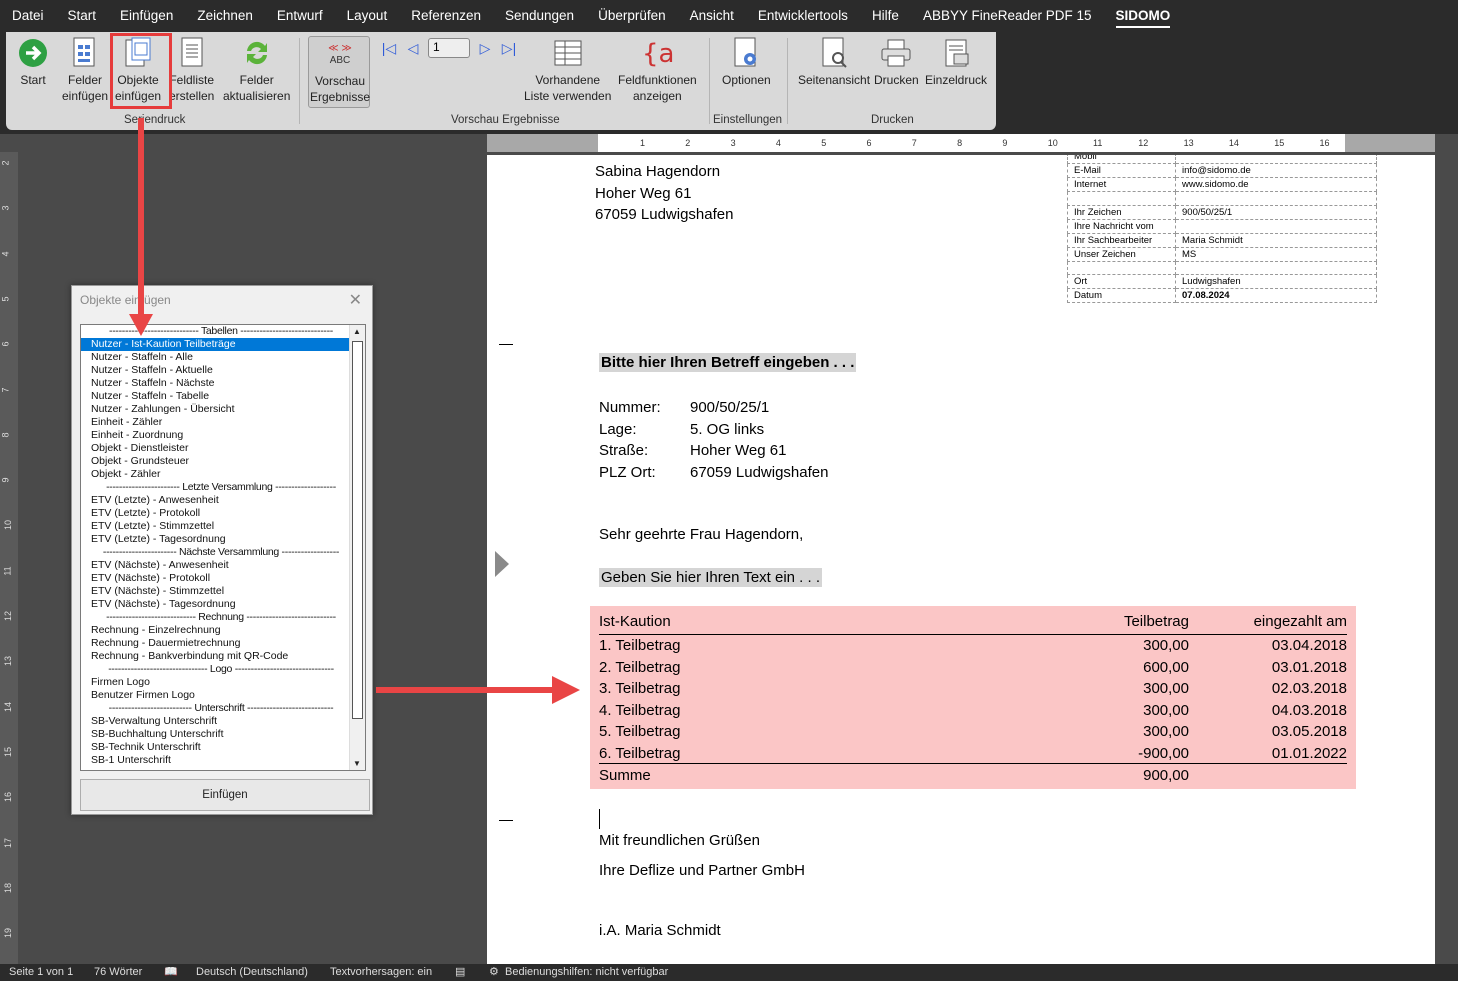 The image size is (1458, 981). I want to click on list-item: Einheit - Zähler, so click(223, 422).